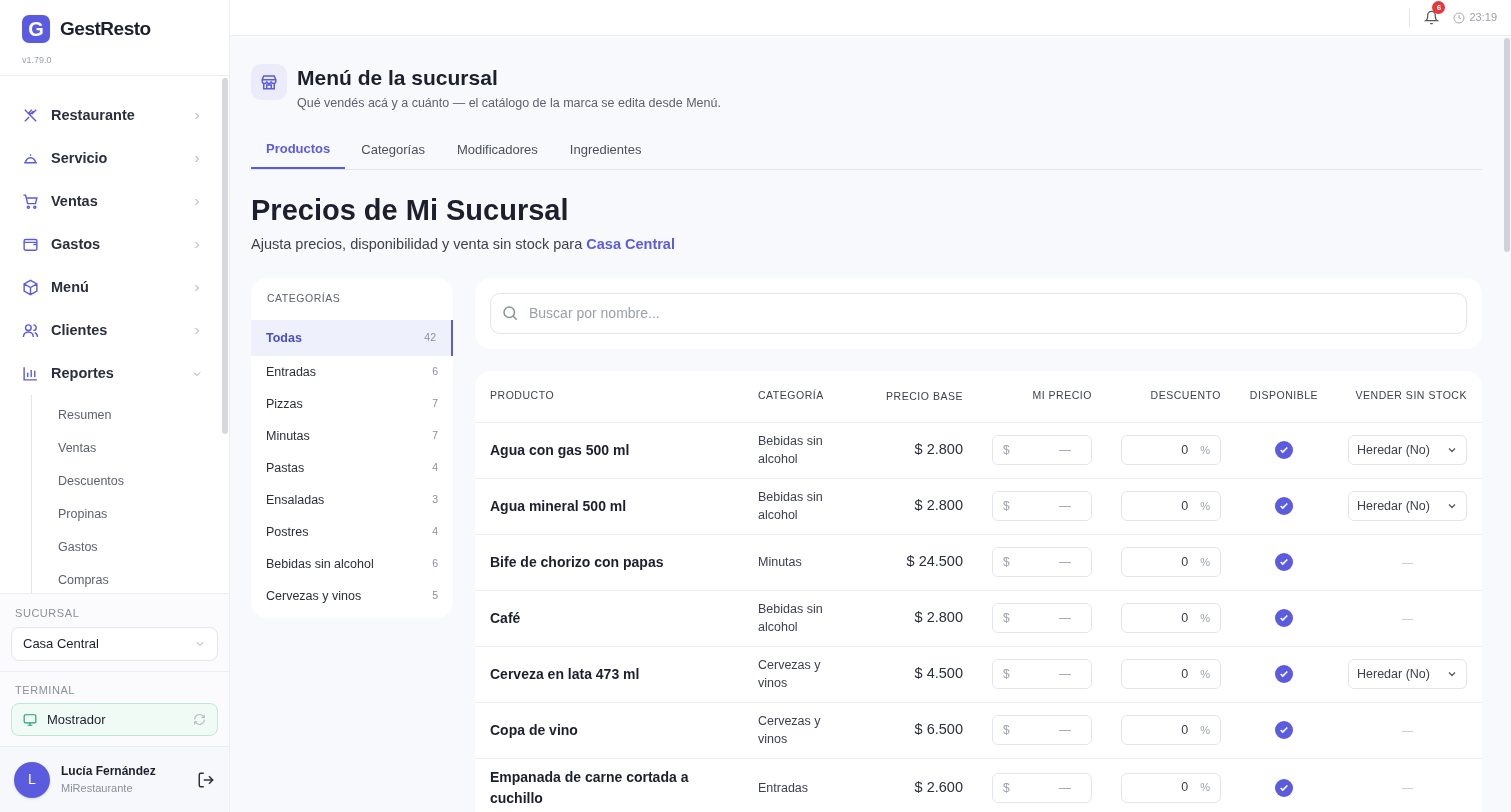  I want to click on price-cell-text: $ 2.800, so click(938, 618).